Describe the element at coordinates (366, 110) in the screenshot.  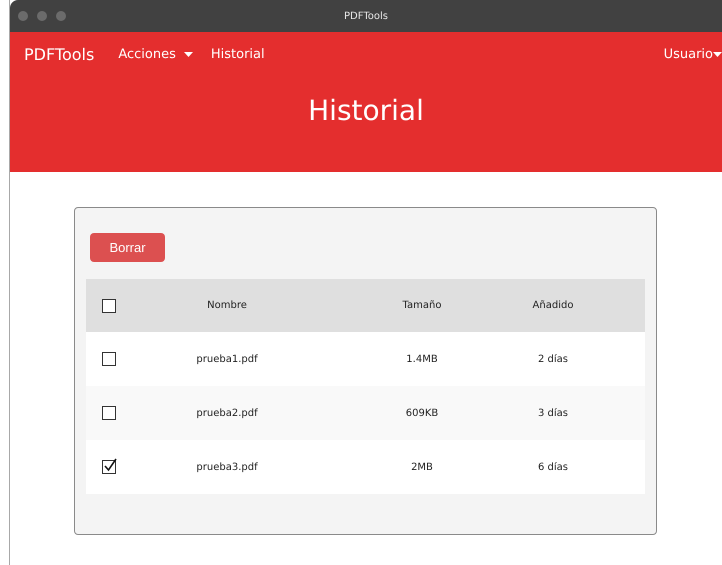
I see `page-title: Historial` at that location.